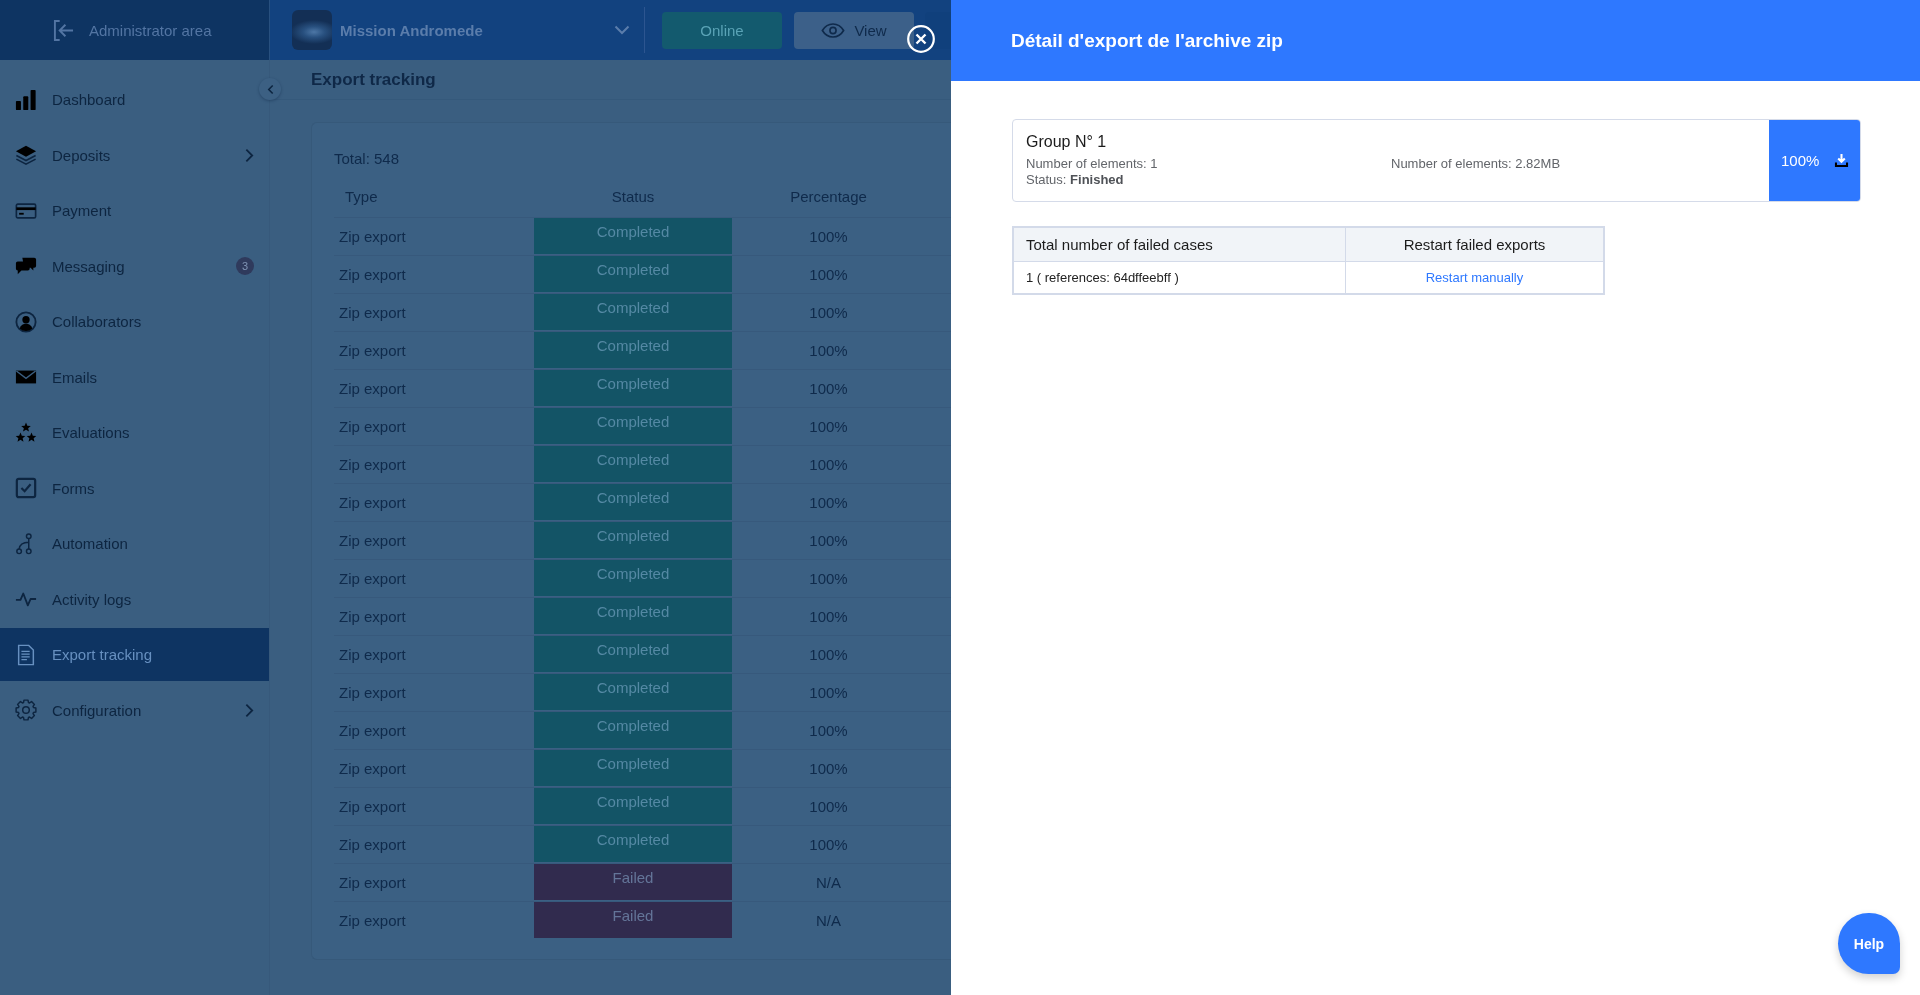 This screenshot has width=1920, height=995. Describe the element at coordinates (134, 321) in the screenshot. I see `sidebar-item: Collaborators` at that location.